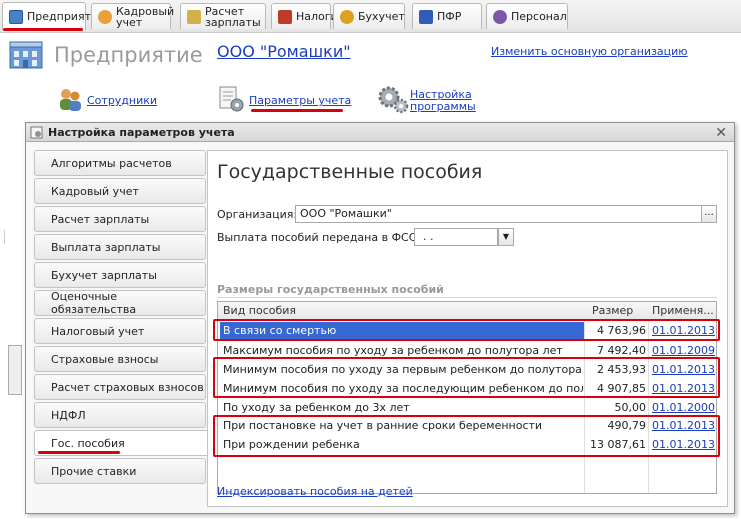  What do you see at coordinates (111, 163) in the screenshot?
I see `nav-label: Алгоритмы расчетов` at bounding box center [111, 163].